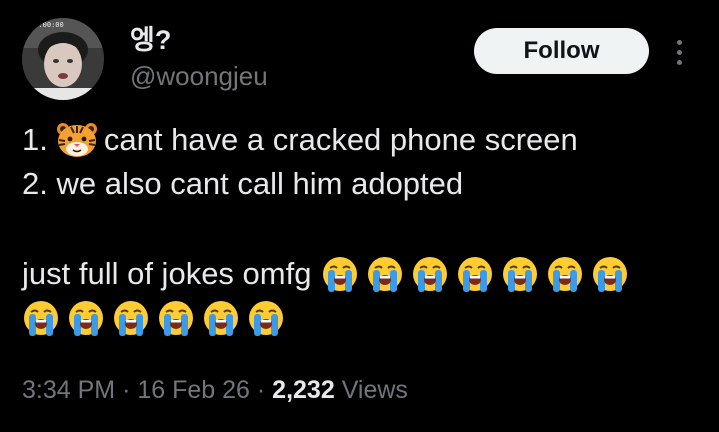 The height and width of the screenshot is (432, 719). What do you see at coordinates (374, 390) in the screenshot?
I see `views-label: Views` at bounding box center [374, 390].